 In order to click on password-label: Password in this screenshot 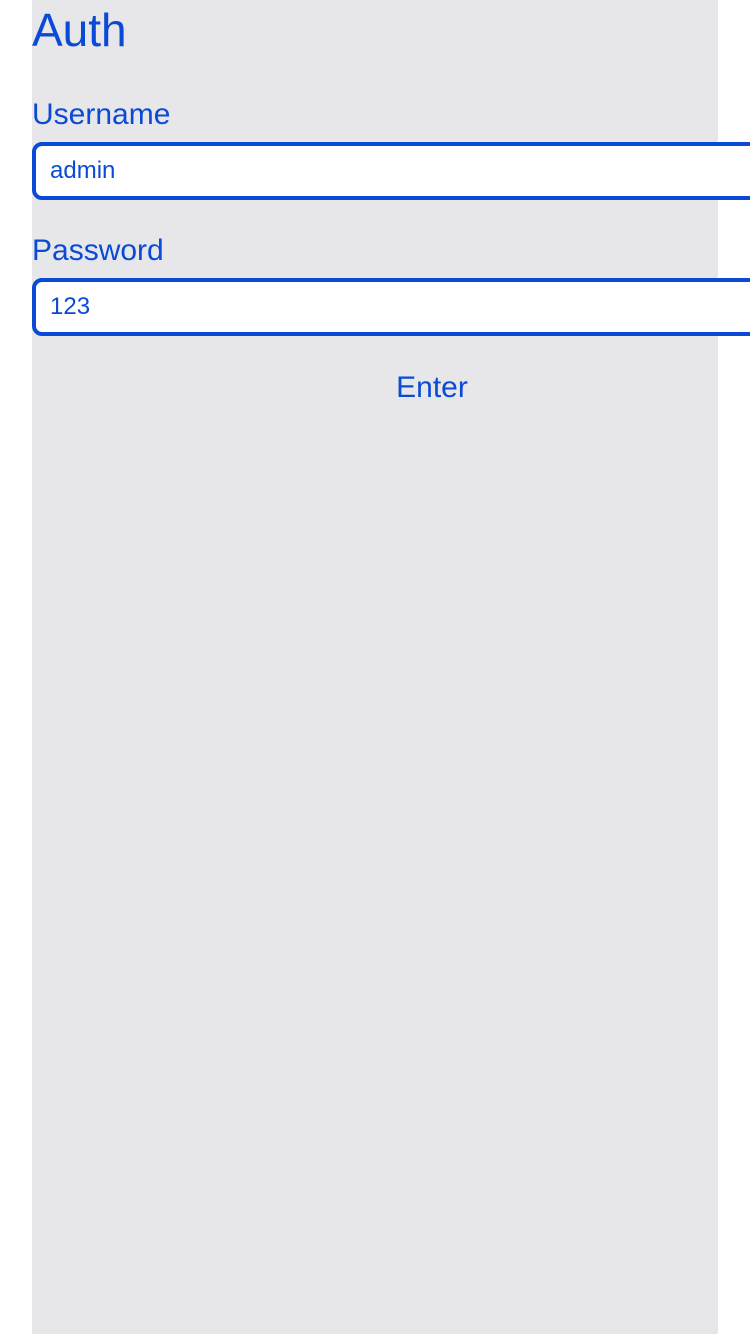, I will do `click(98, 250)`.